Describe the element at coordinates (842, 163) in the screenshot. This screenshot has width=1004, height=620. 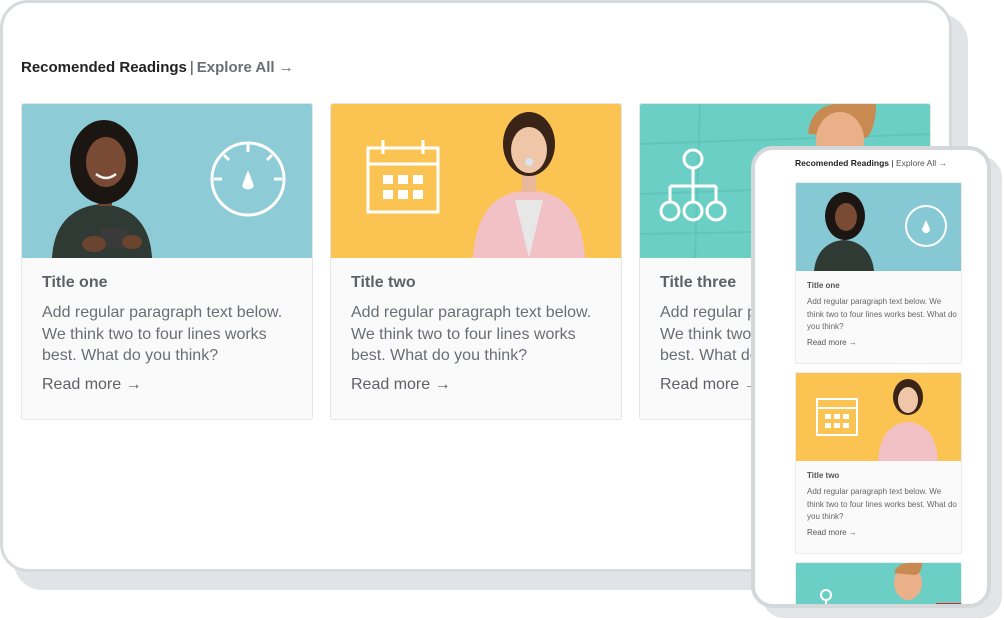
I see `mobile-section-title: Recomended Readings` at that location.